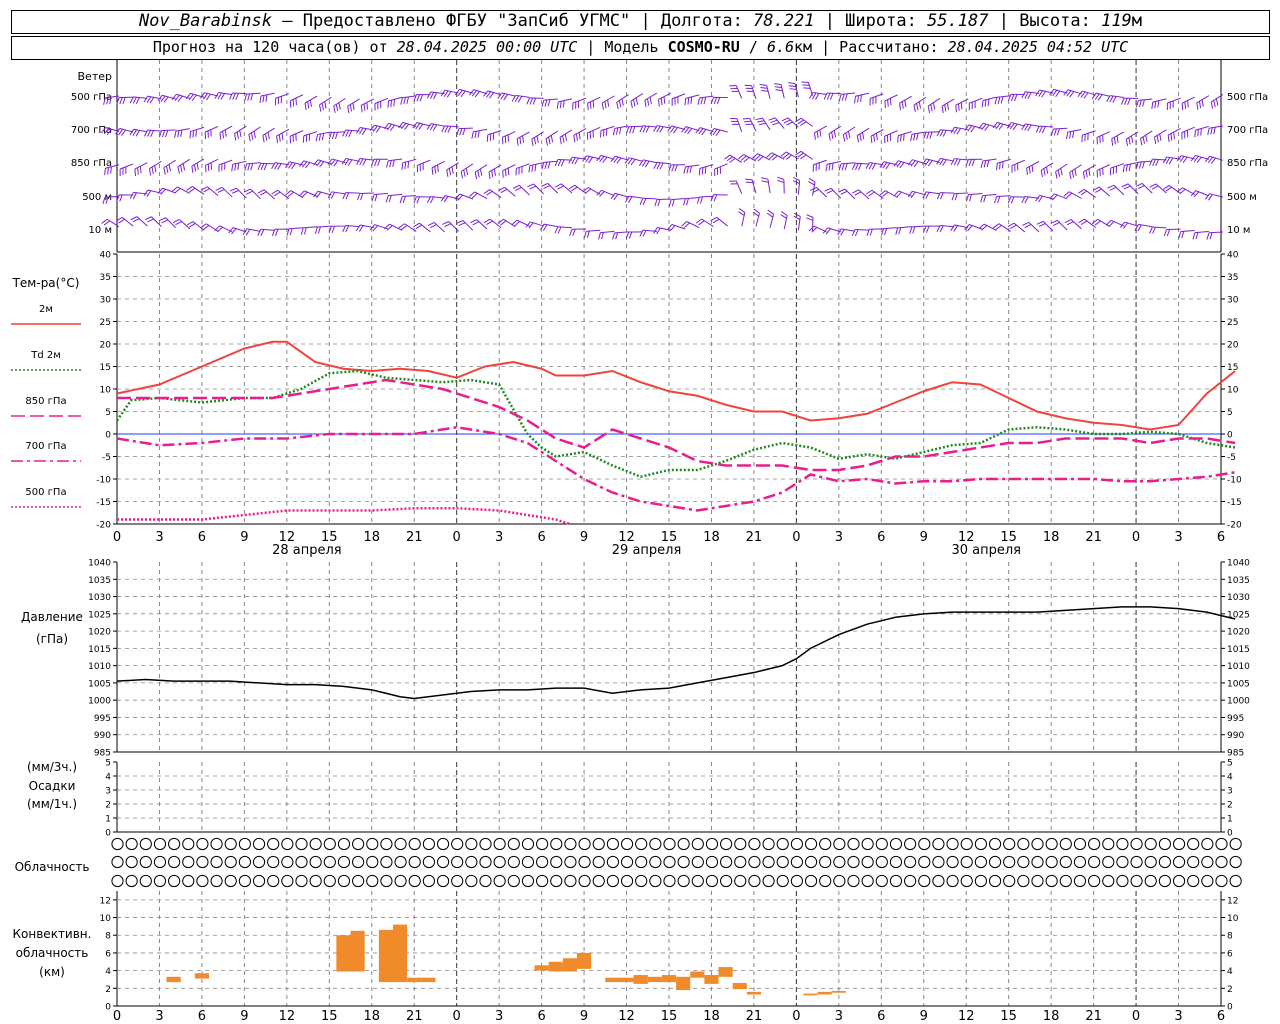 The image size is (1280, 1024). Describe the element at coordinates (52, 639) in the screenshot. I see `press-unit: (гПа)` at that location.